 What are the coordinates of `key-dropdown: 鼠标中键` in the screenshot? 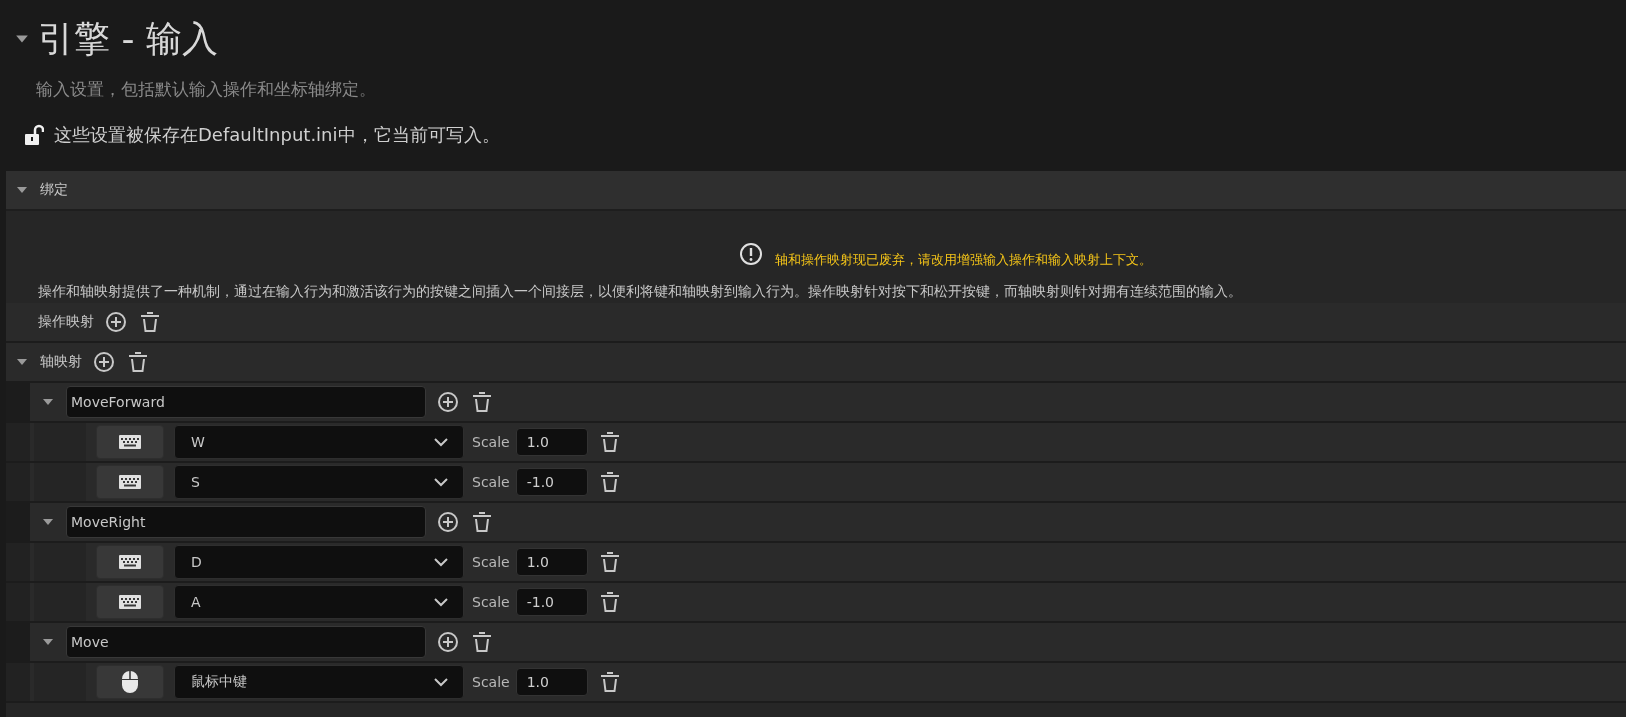 It's located at (319, 682).